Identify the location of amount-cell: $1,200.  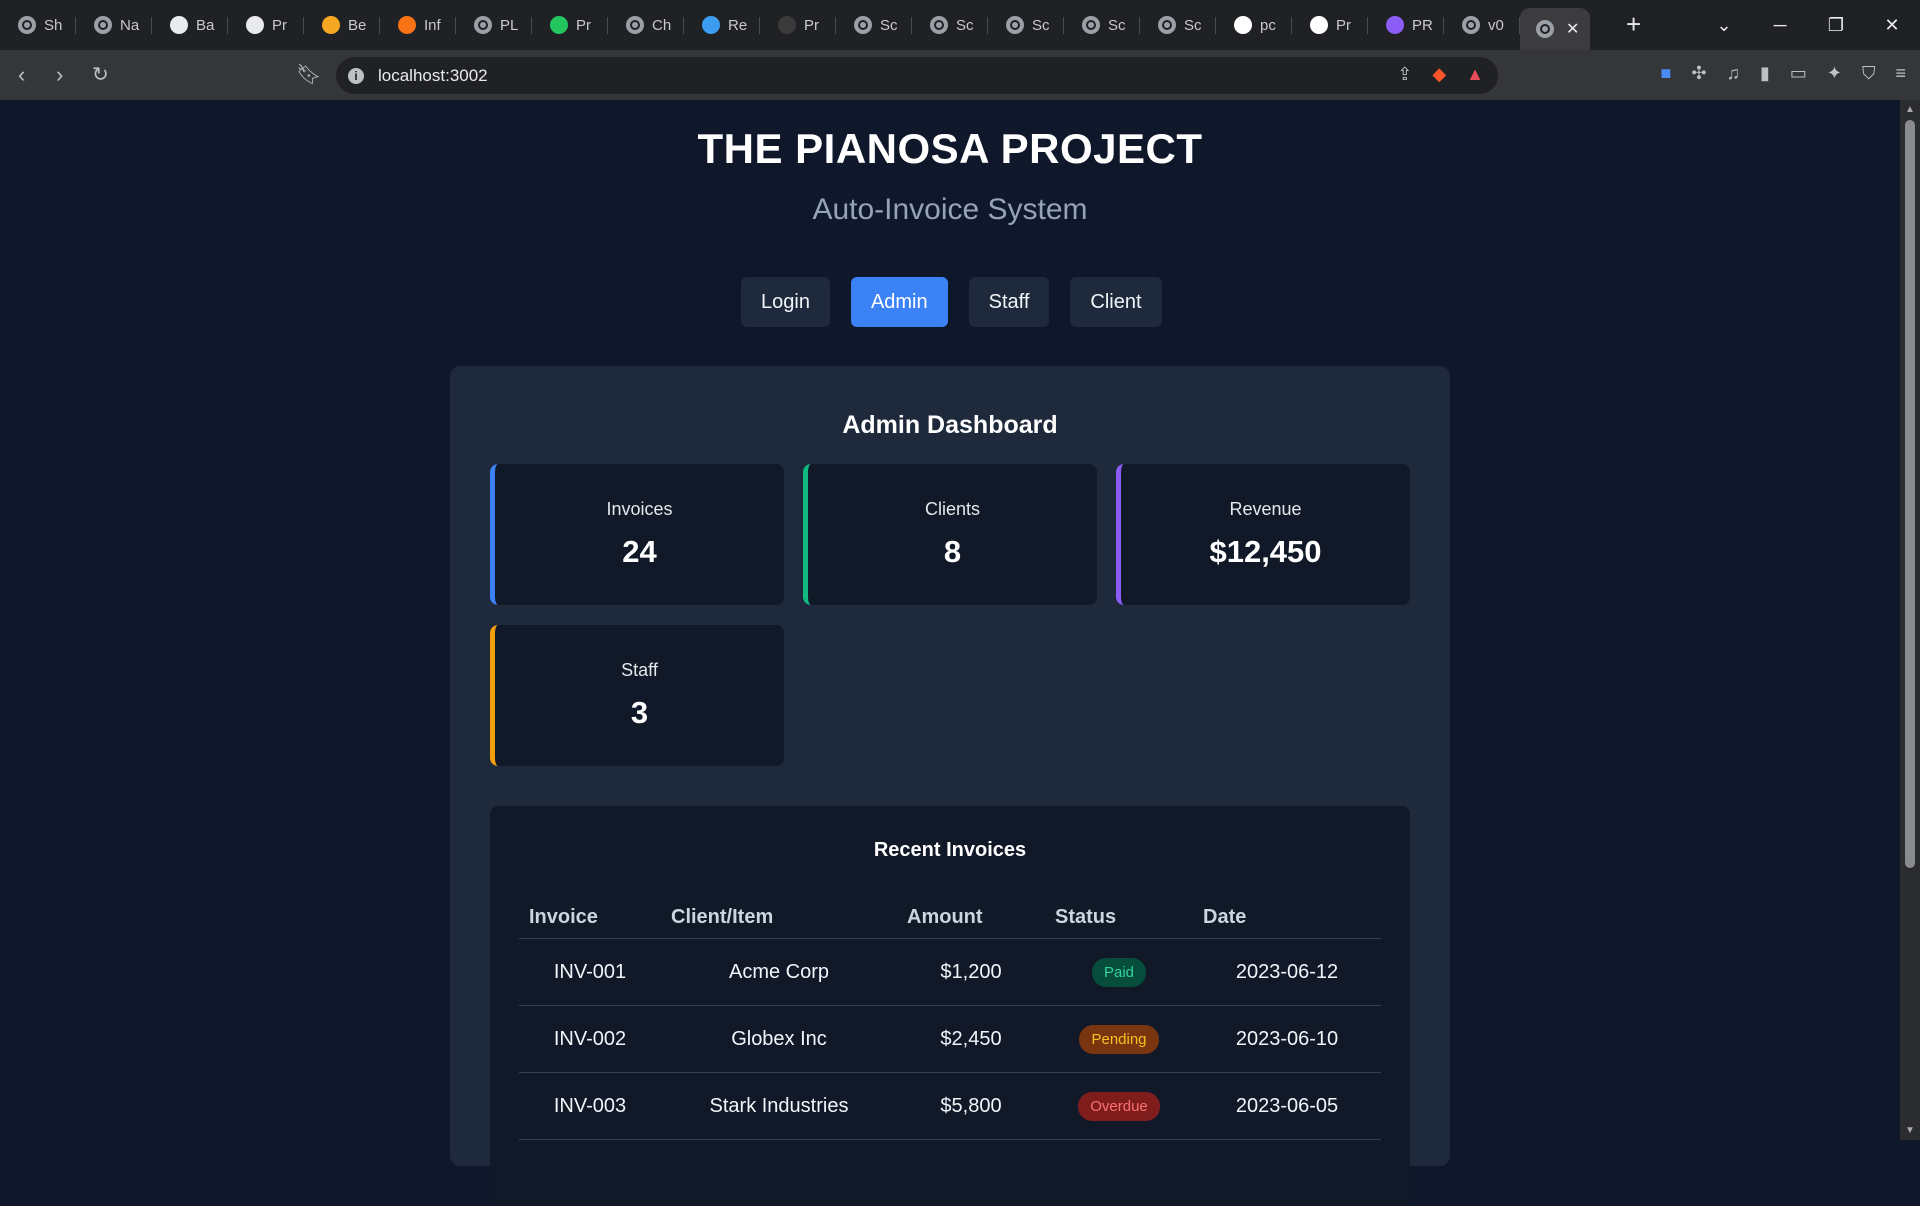
(971, 972).